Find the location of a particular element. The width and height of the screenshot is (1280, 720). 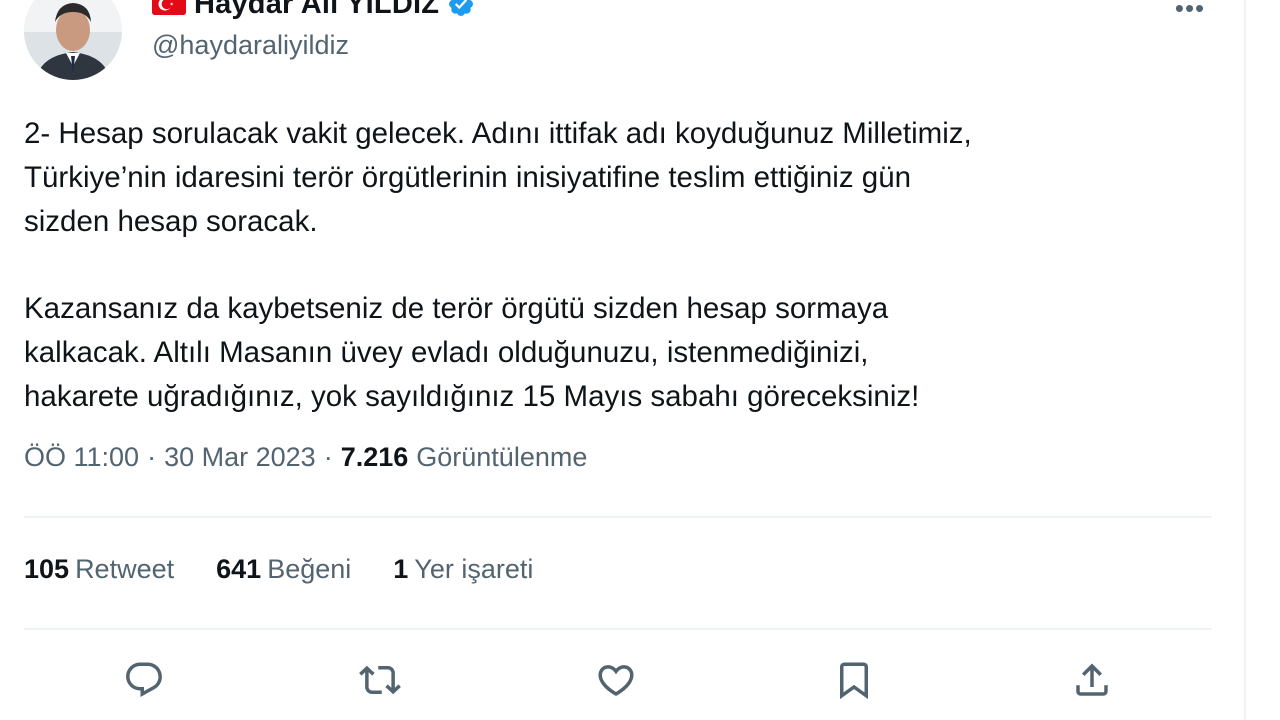

avatar is located at coordinates (73, 40).